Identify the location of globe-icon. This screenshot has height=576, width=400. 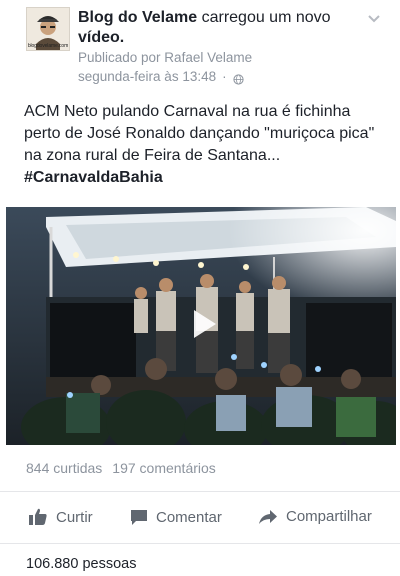
(238, 78).